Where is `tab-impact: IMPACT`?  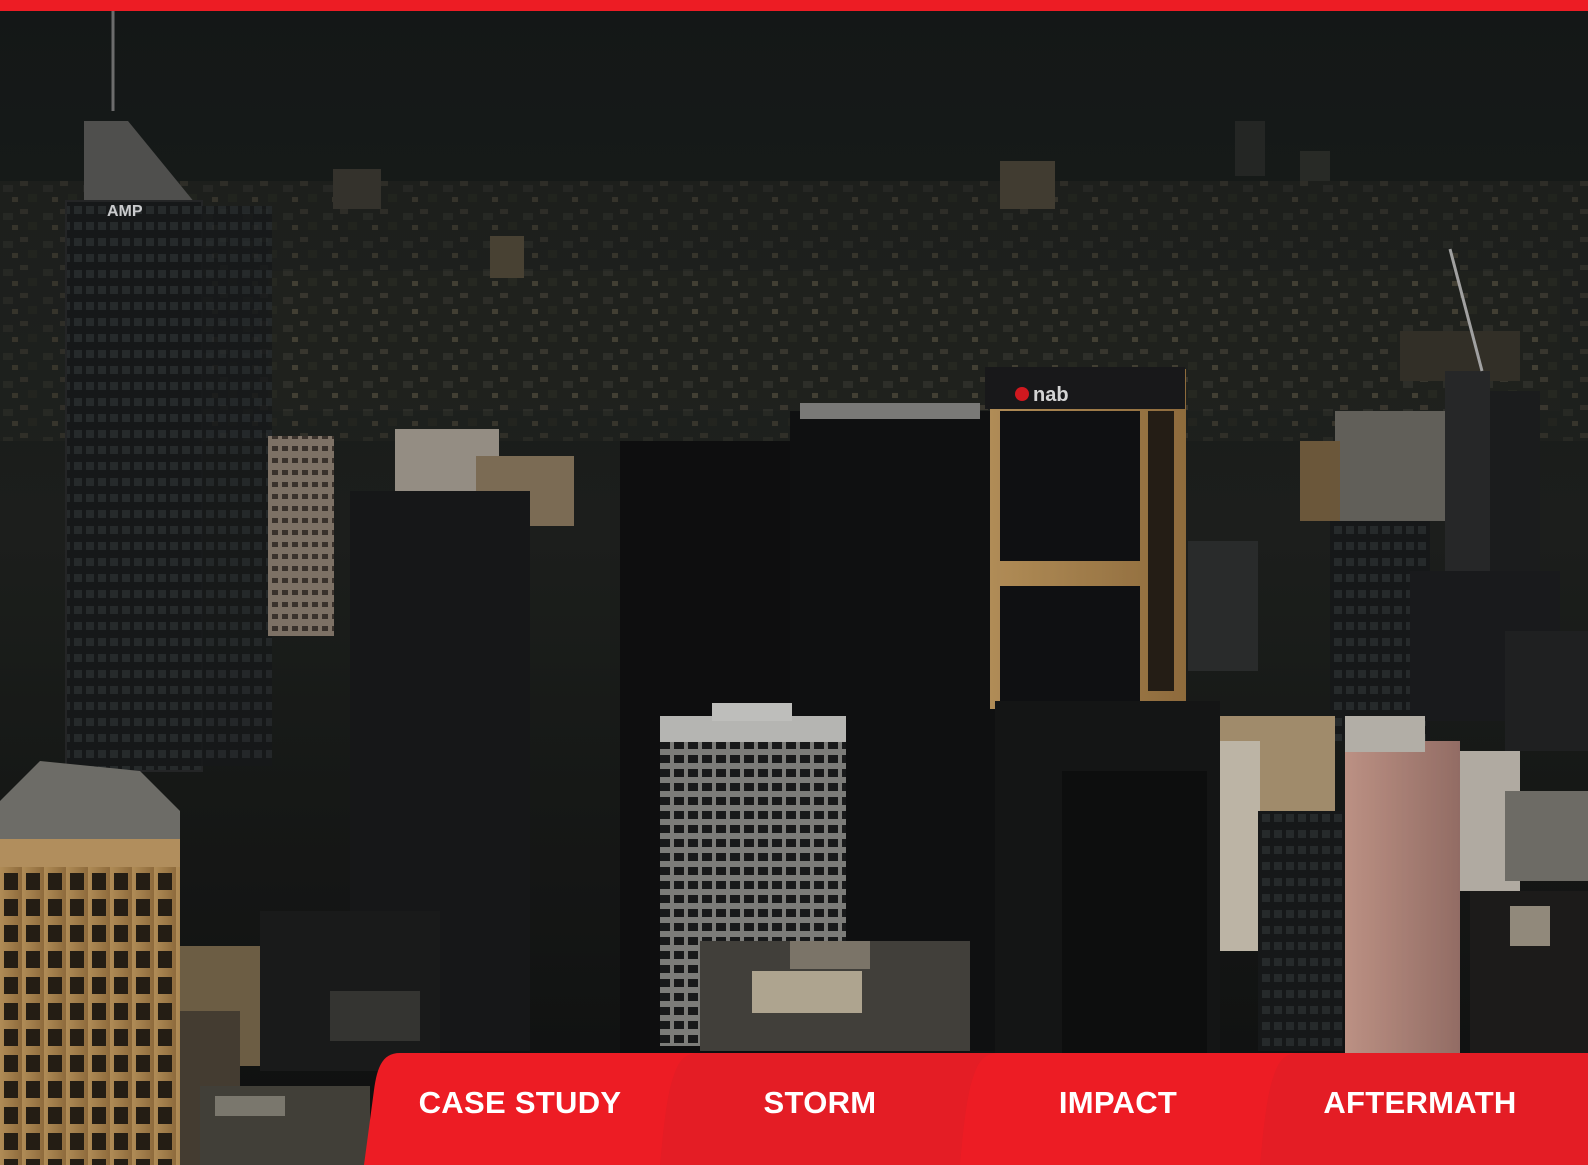
tab-impact: IMPACT is located at coordinates (1118, 1103).